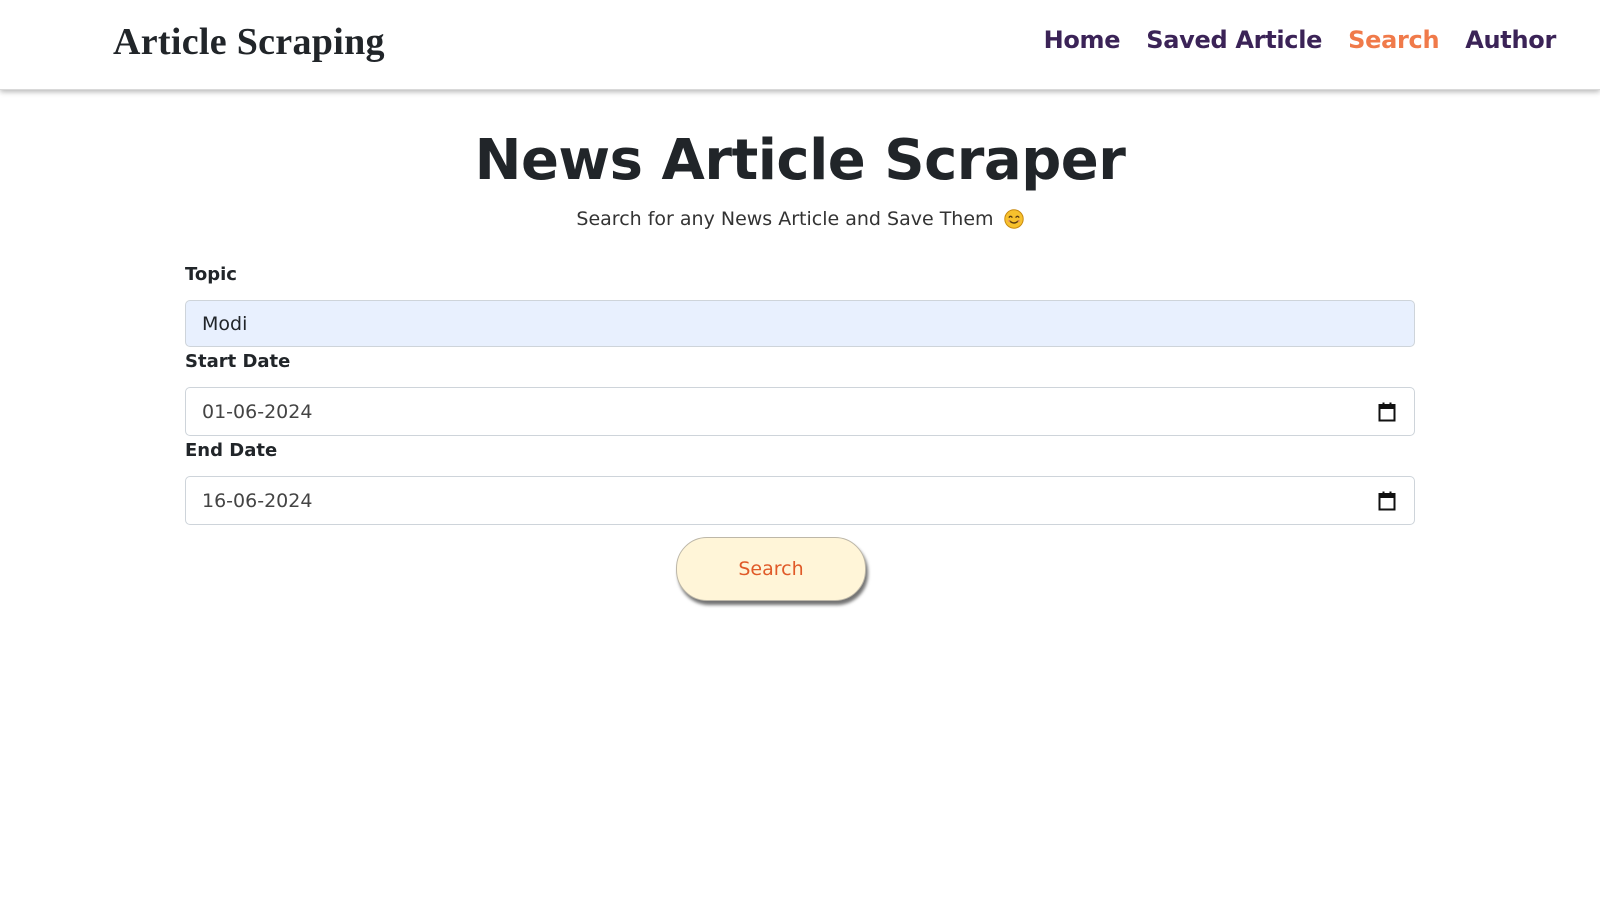 The height and width of the screenshot is (900, 1600). What do you see at coordinates (225, 323) in the screenshot?
I see `topic-input-value: Modi` at bounding box center [225, 323].